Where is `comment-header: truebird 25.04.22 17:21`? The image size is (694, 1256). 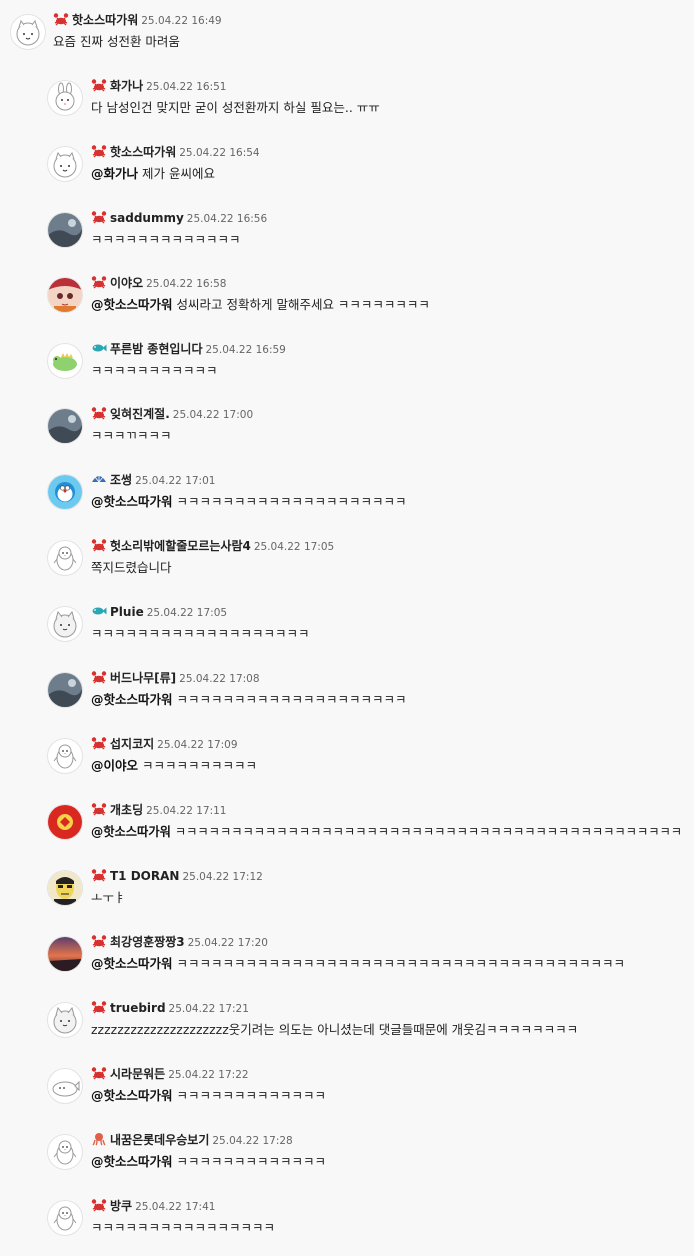 comment-header: truebird 25.04.22 17:21 is located at coordinates (170, 1007).